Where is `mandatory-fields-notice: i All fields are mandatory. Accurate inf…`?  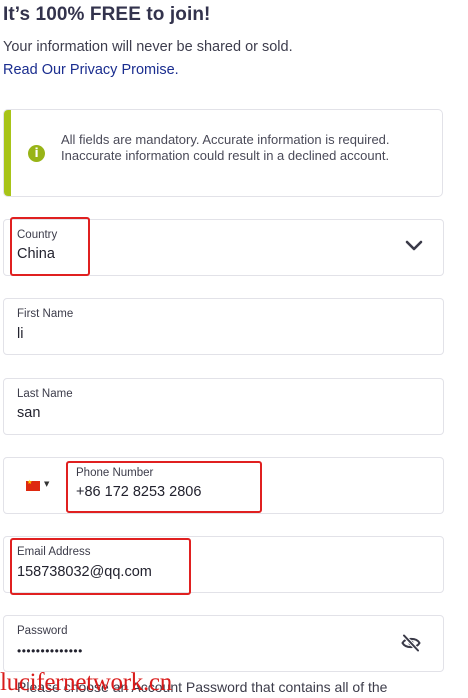
mandatory-fields-notice: i All fields are mandatory. Accurate inf… is located at coordinates (223, 153).